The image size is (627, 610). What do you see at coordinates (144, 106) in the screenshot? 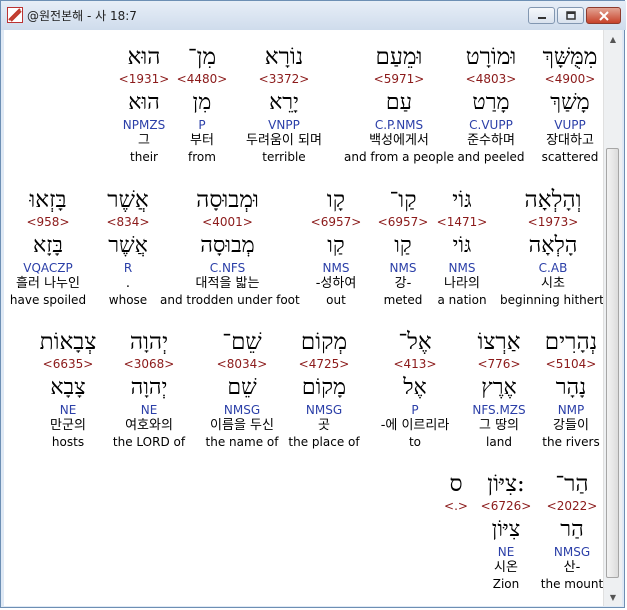
I see `word-cell: הוּא <1931> הוּא NPMZS 그 their` at bounding box center [144, 106].